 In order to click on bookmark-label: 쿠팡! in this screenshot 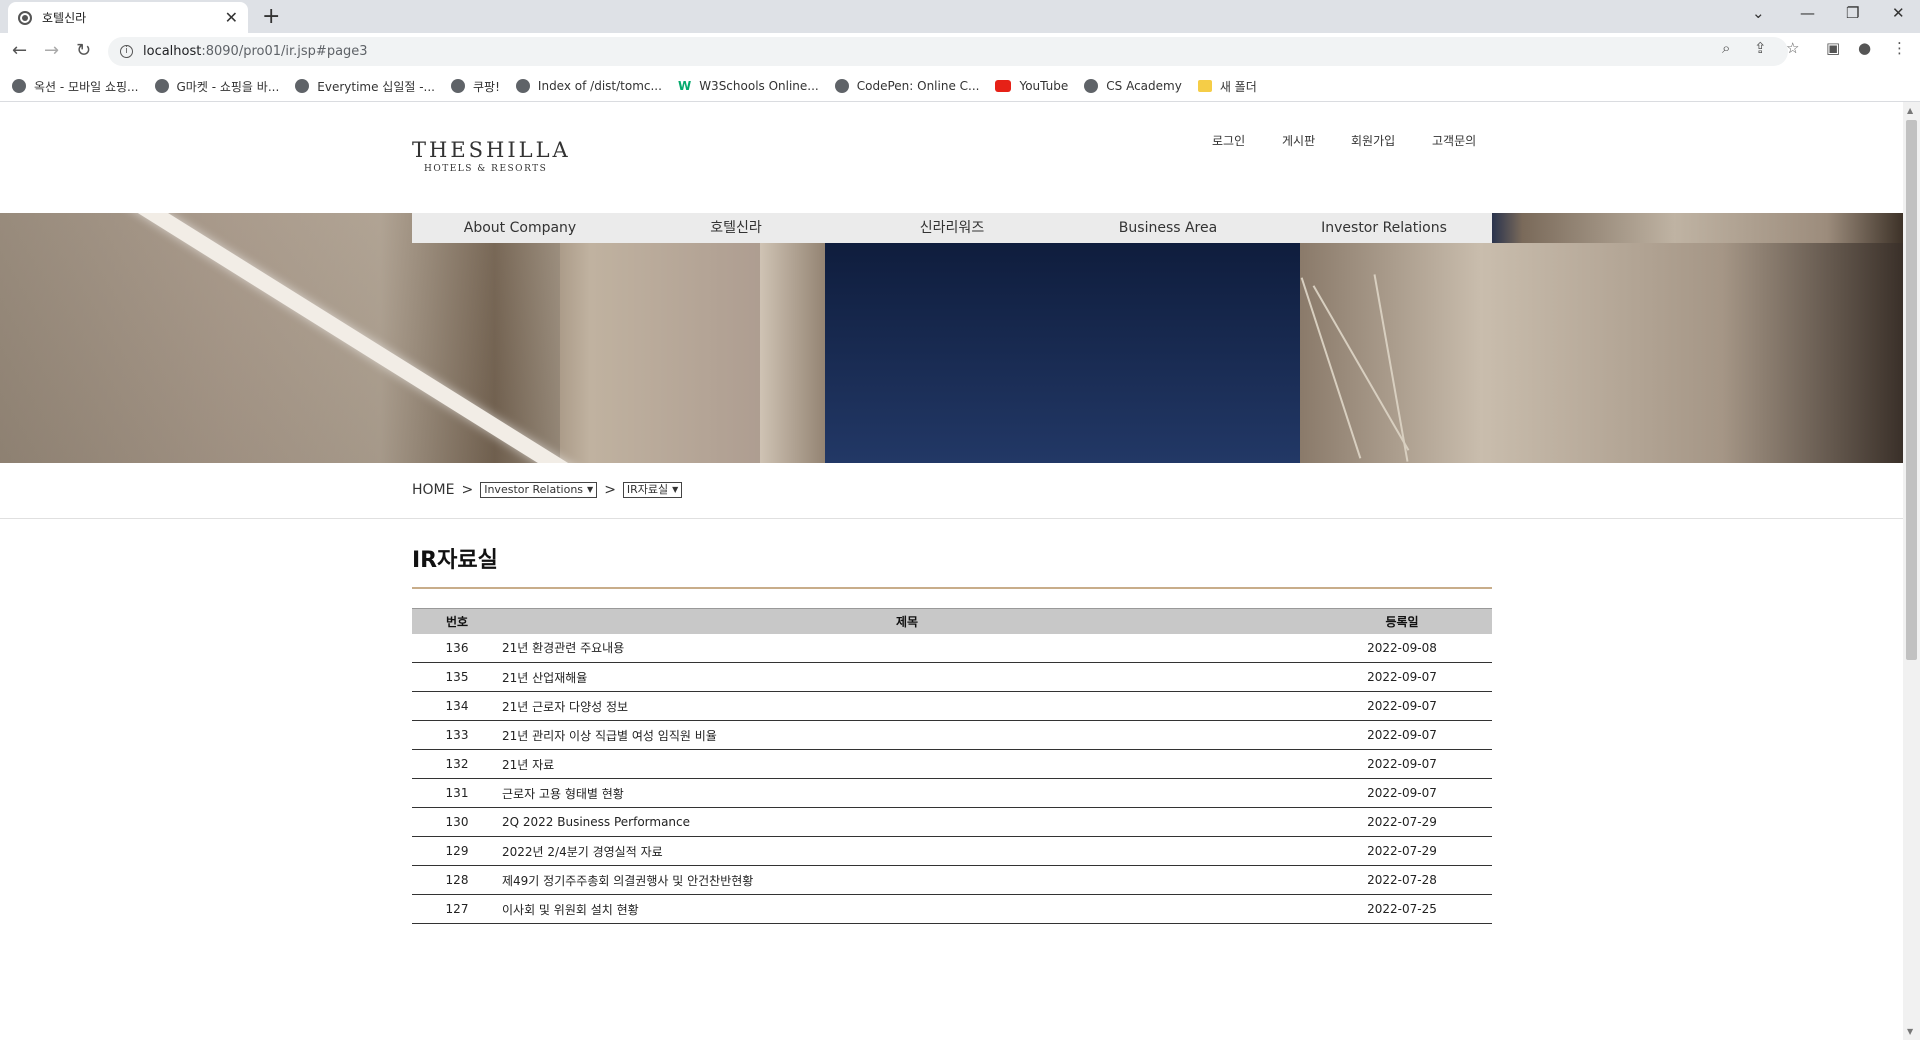, I will do `click(486, 86)`.